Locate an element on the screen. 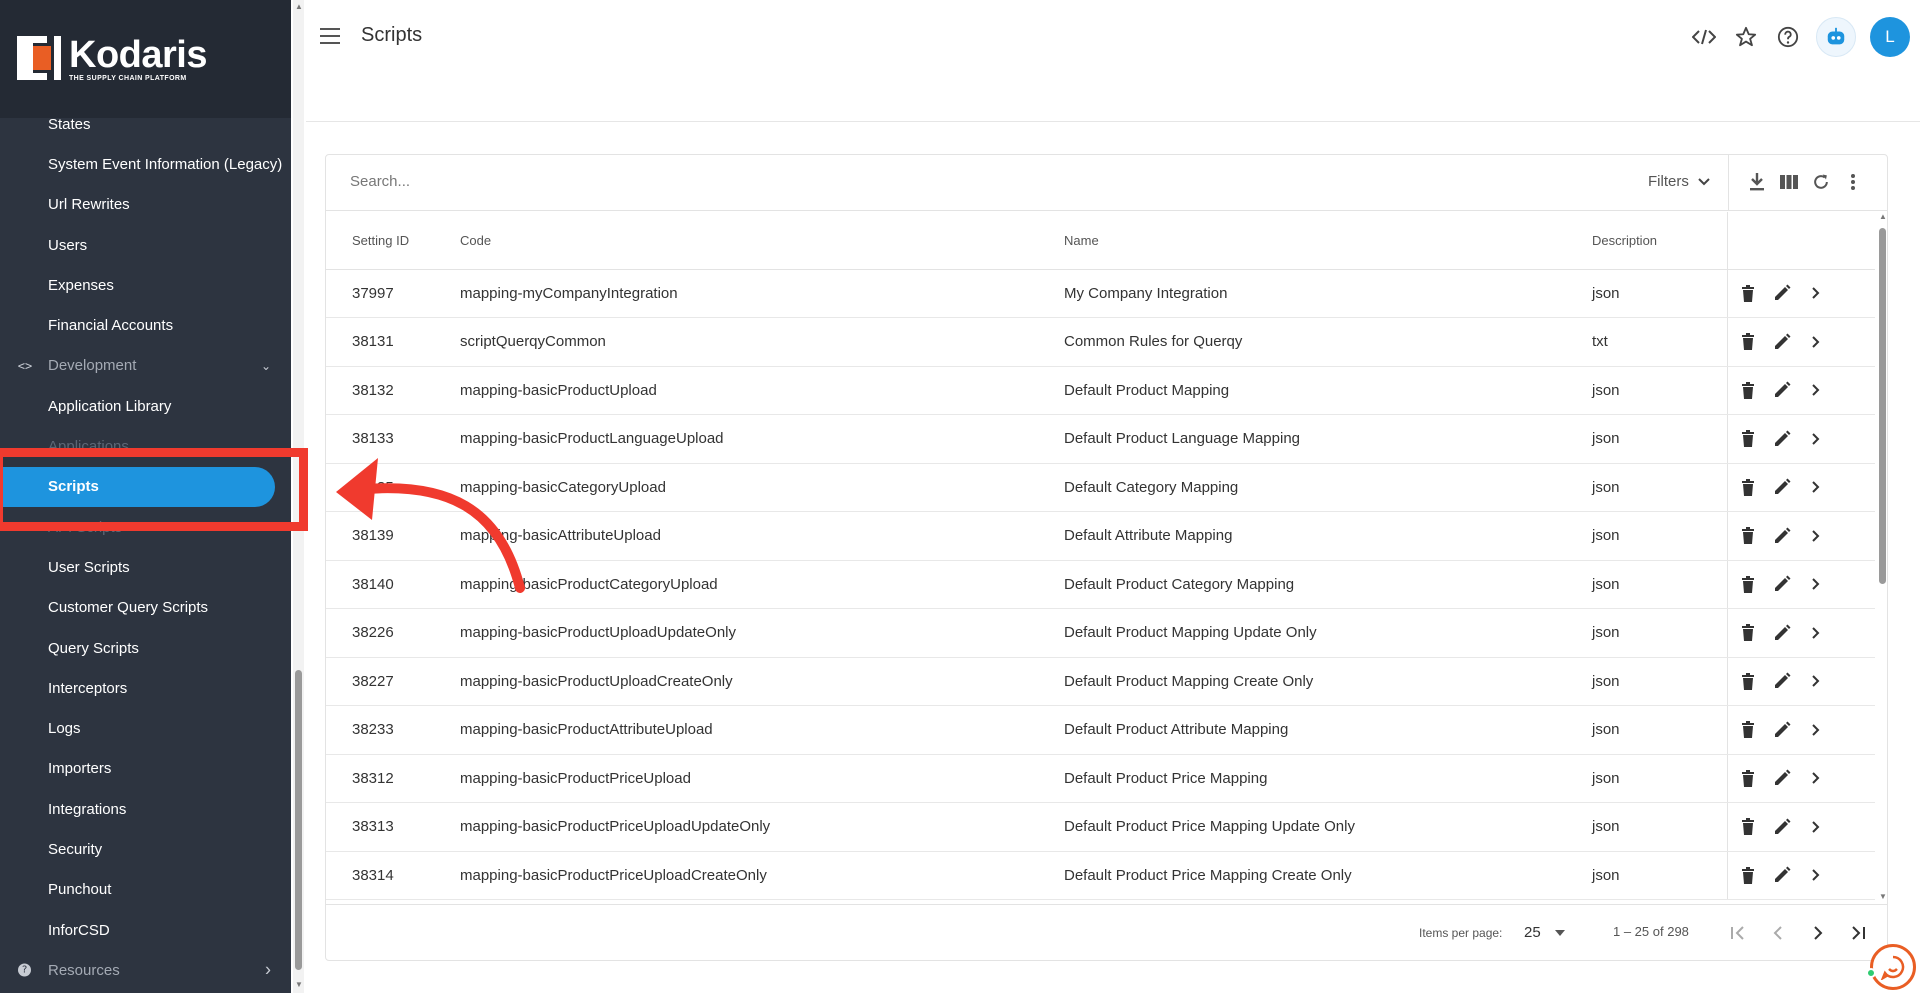  items-per-page-select: 25 is located at coordinates (1544, 932).